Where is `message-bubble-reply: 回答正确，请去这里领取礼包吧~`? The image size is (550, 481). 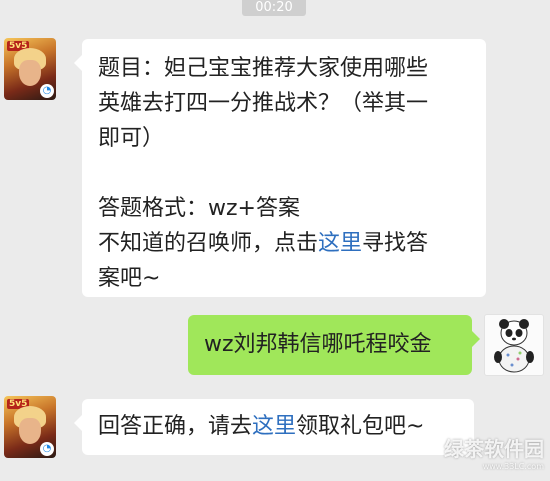
message-bubble-reply: 回答正确，请去这里领取礼包吧~ is located at coordinates (274, 427).